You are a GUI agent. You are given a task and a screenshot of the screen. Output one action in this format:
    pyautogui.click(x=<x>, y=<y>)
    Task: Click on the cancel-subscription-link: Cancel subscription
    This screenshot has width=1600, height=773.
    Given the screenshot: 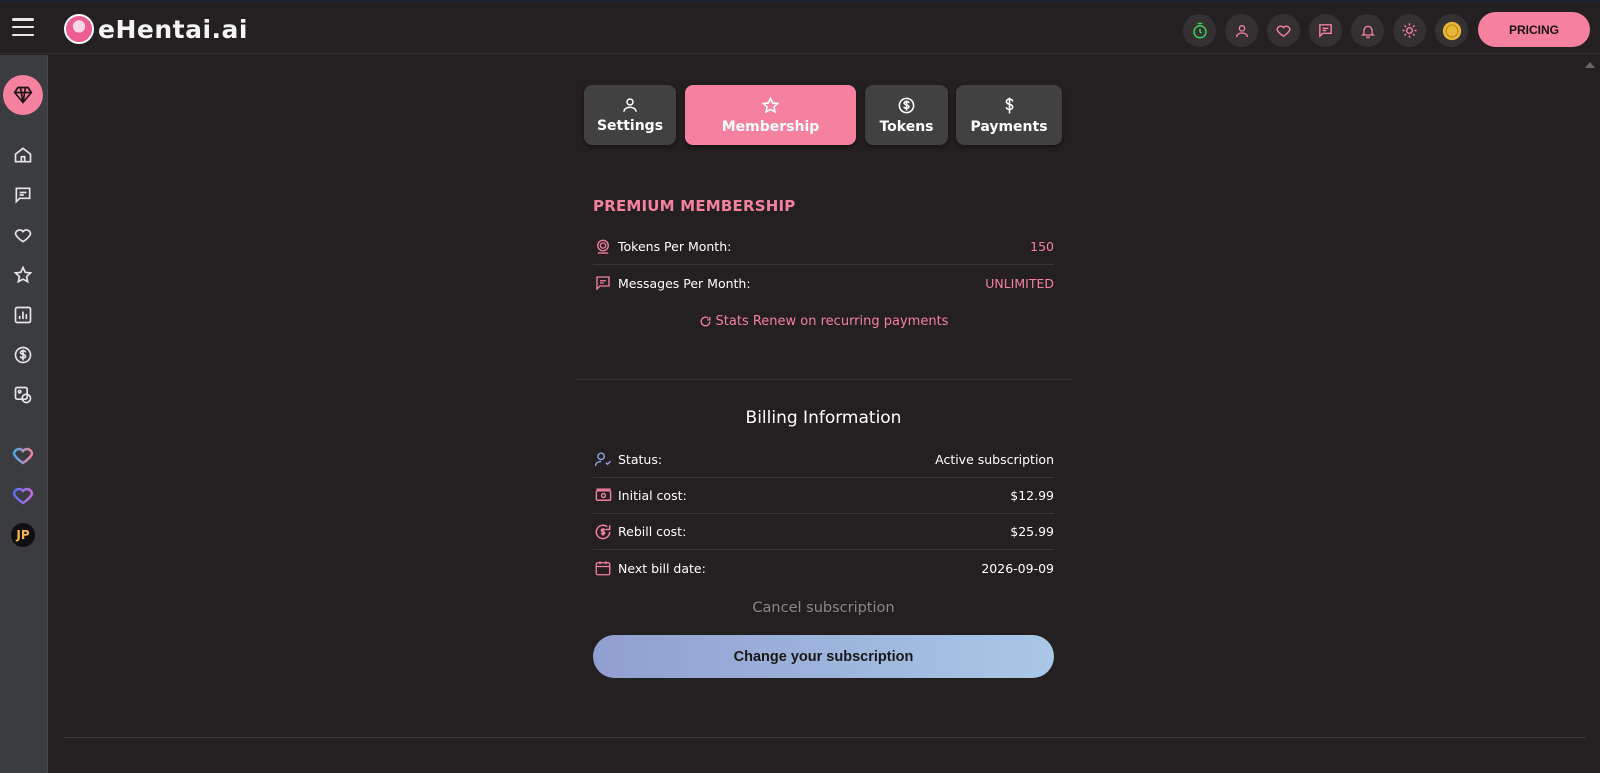 What is the action you would take?
    pyautogui.click(x=823, y=608)
    